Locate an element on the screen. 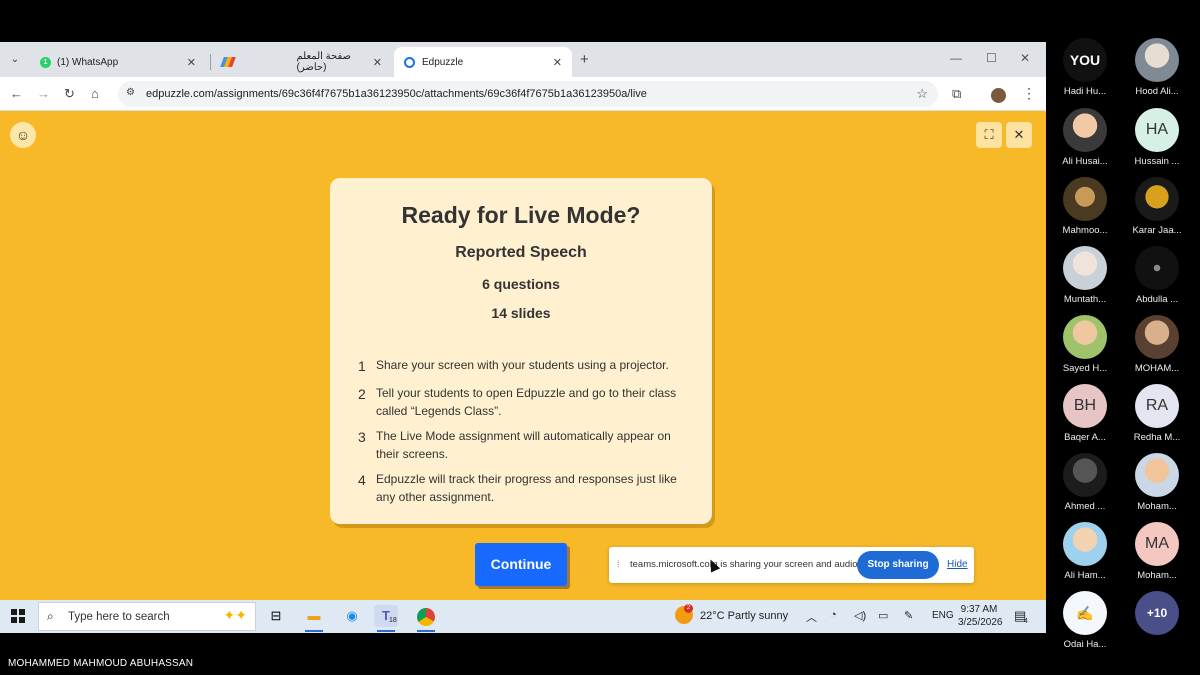  close-live-icon: ✕ is located at coordinates (1019, 135).